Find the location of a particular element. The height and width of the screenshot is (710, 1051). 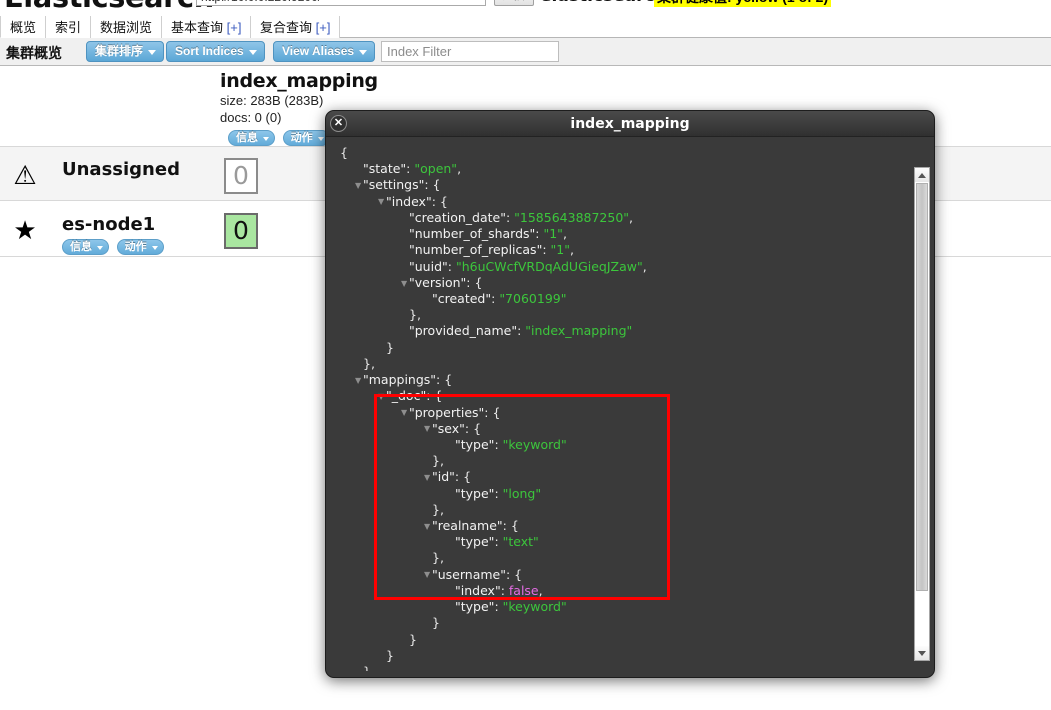

scrollbar-thumb is located at coordinates (922, 387).